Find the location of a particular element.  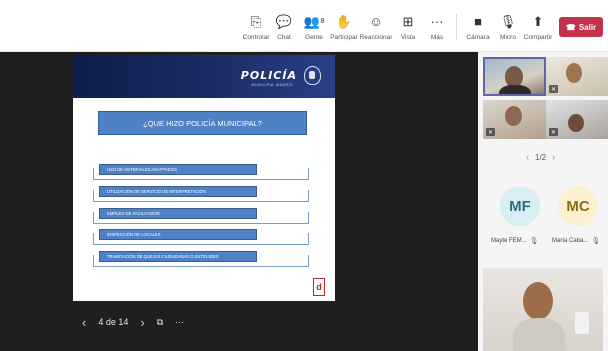

pager-label: 1/2 is located at coordinates (541, 157).